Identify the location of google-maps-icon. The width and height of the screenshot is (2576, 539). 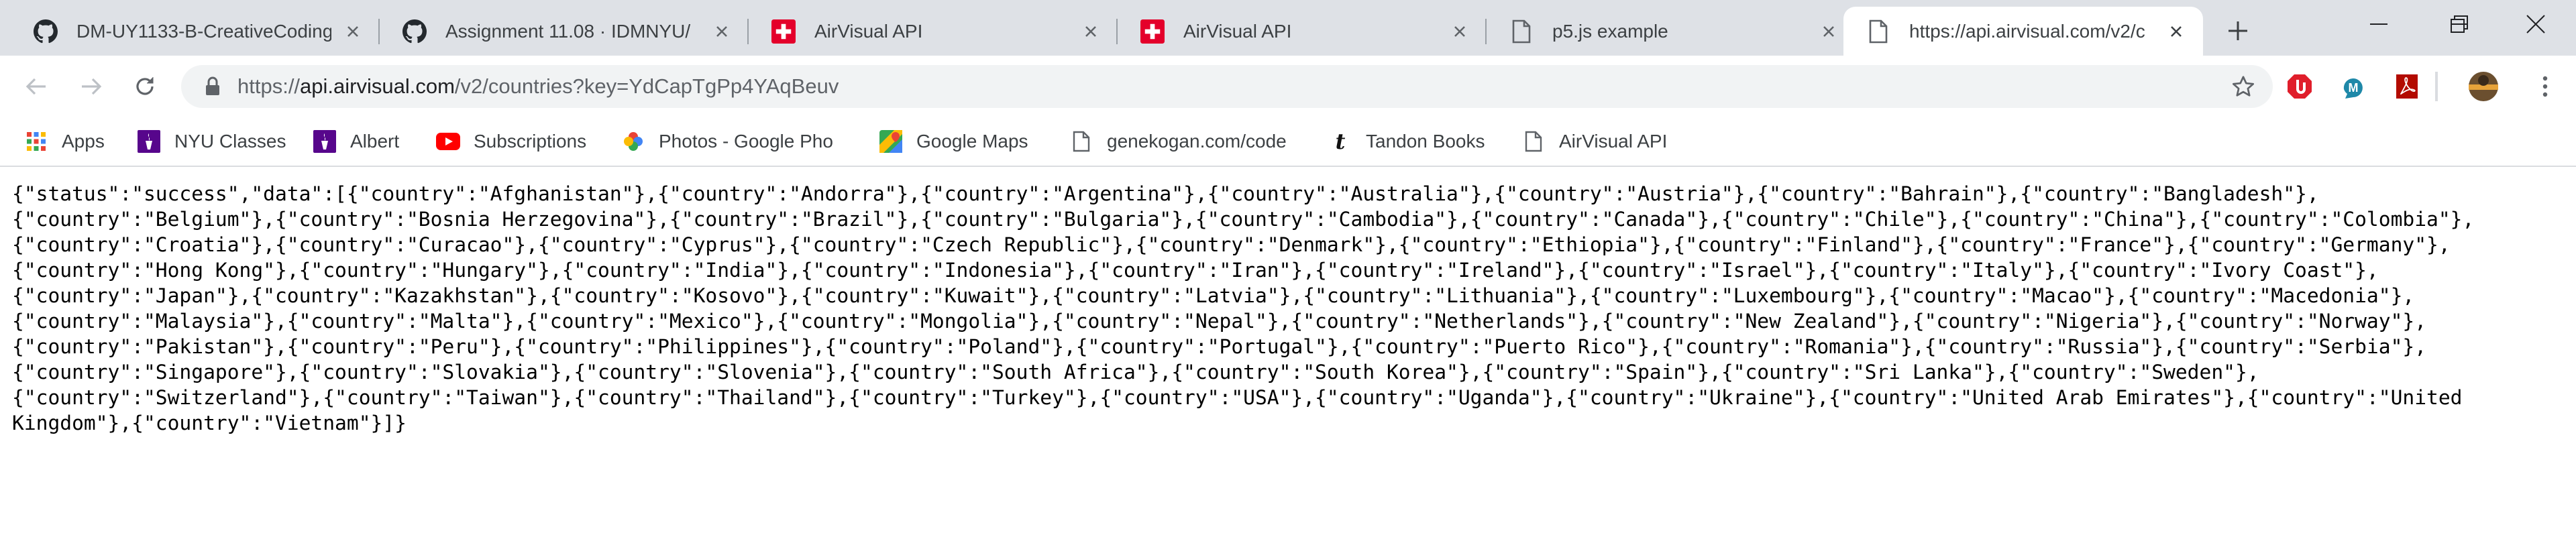
(891, 141).